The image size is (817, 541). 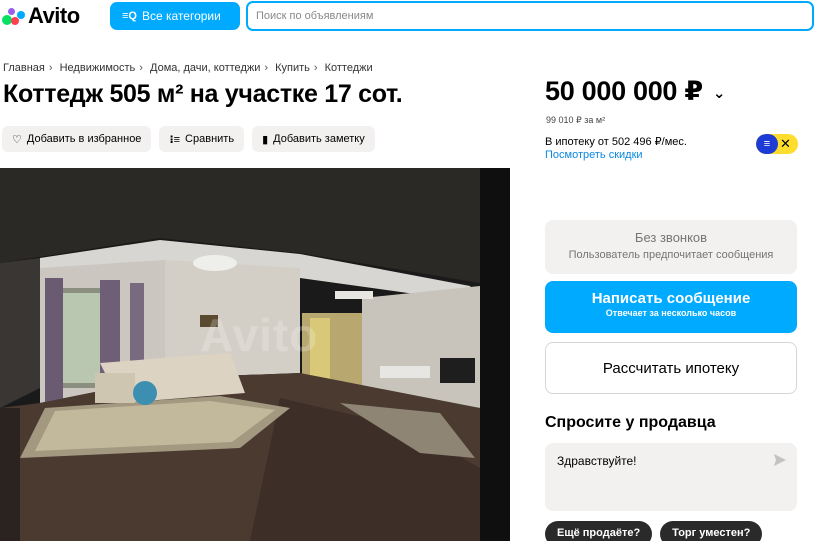 I want to click on breadcrumb-item: Дома, дачи, коттеджи, so click(x=205, y=68).